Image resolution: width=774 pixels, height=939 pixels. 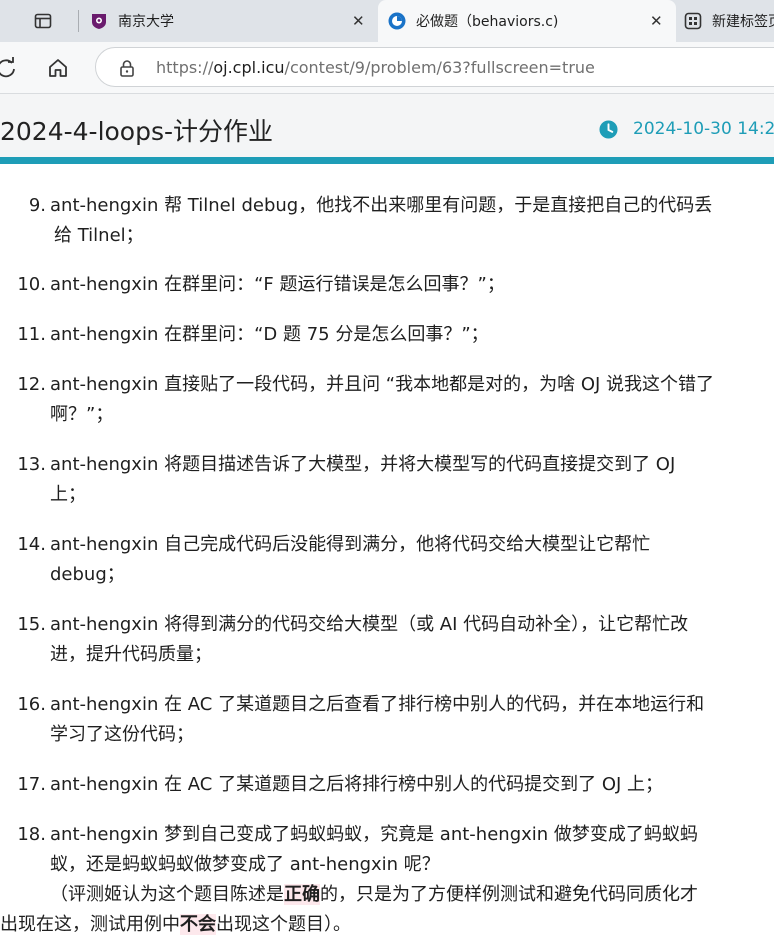 I want to click on tab-nju-title: 南京大学, so click(x=146, y=22).